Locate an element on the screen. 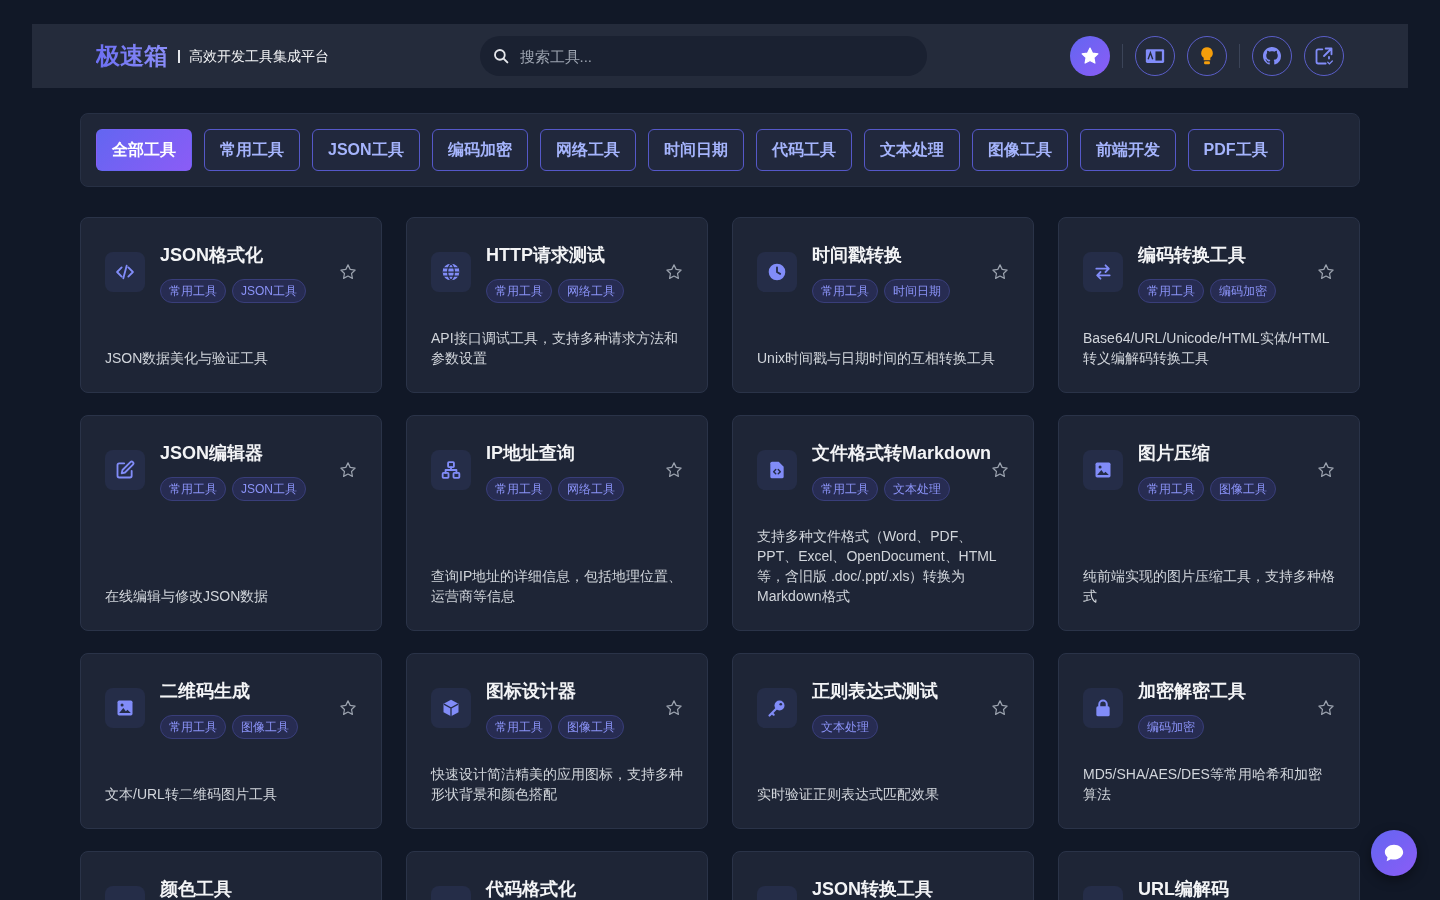 The height and width of the screenshot is (900, 1440). tool-card: 颜色工具 is located at coordinates (231, 875).